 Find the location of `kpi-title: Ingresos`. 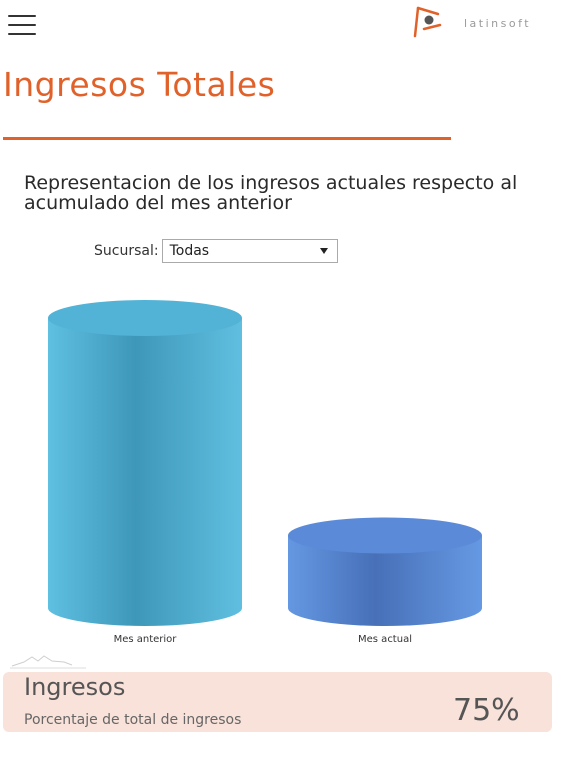

kpi-title: Ingresos is located at coordinates (75, 687).